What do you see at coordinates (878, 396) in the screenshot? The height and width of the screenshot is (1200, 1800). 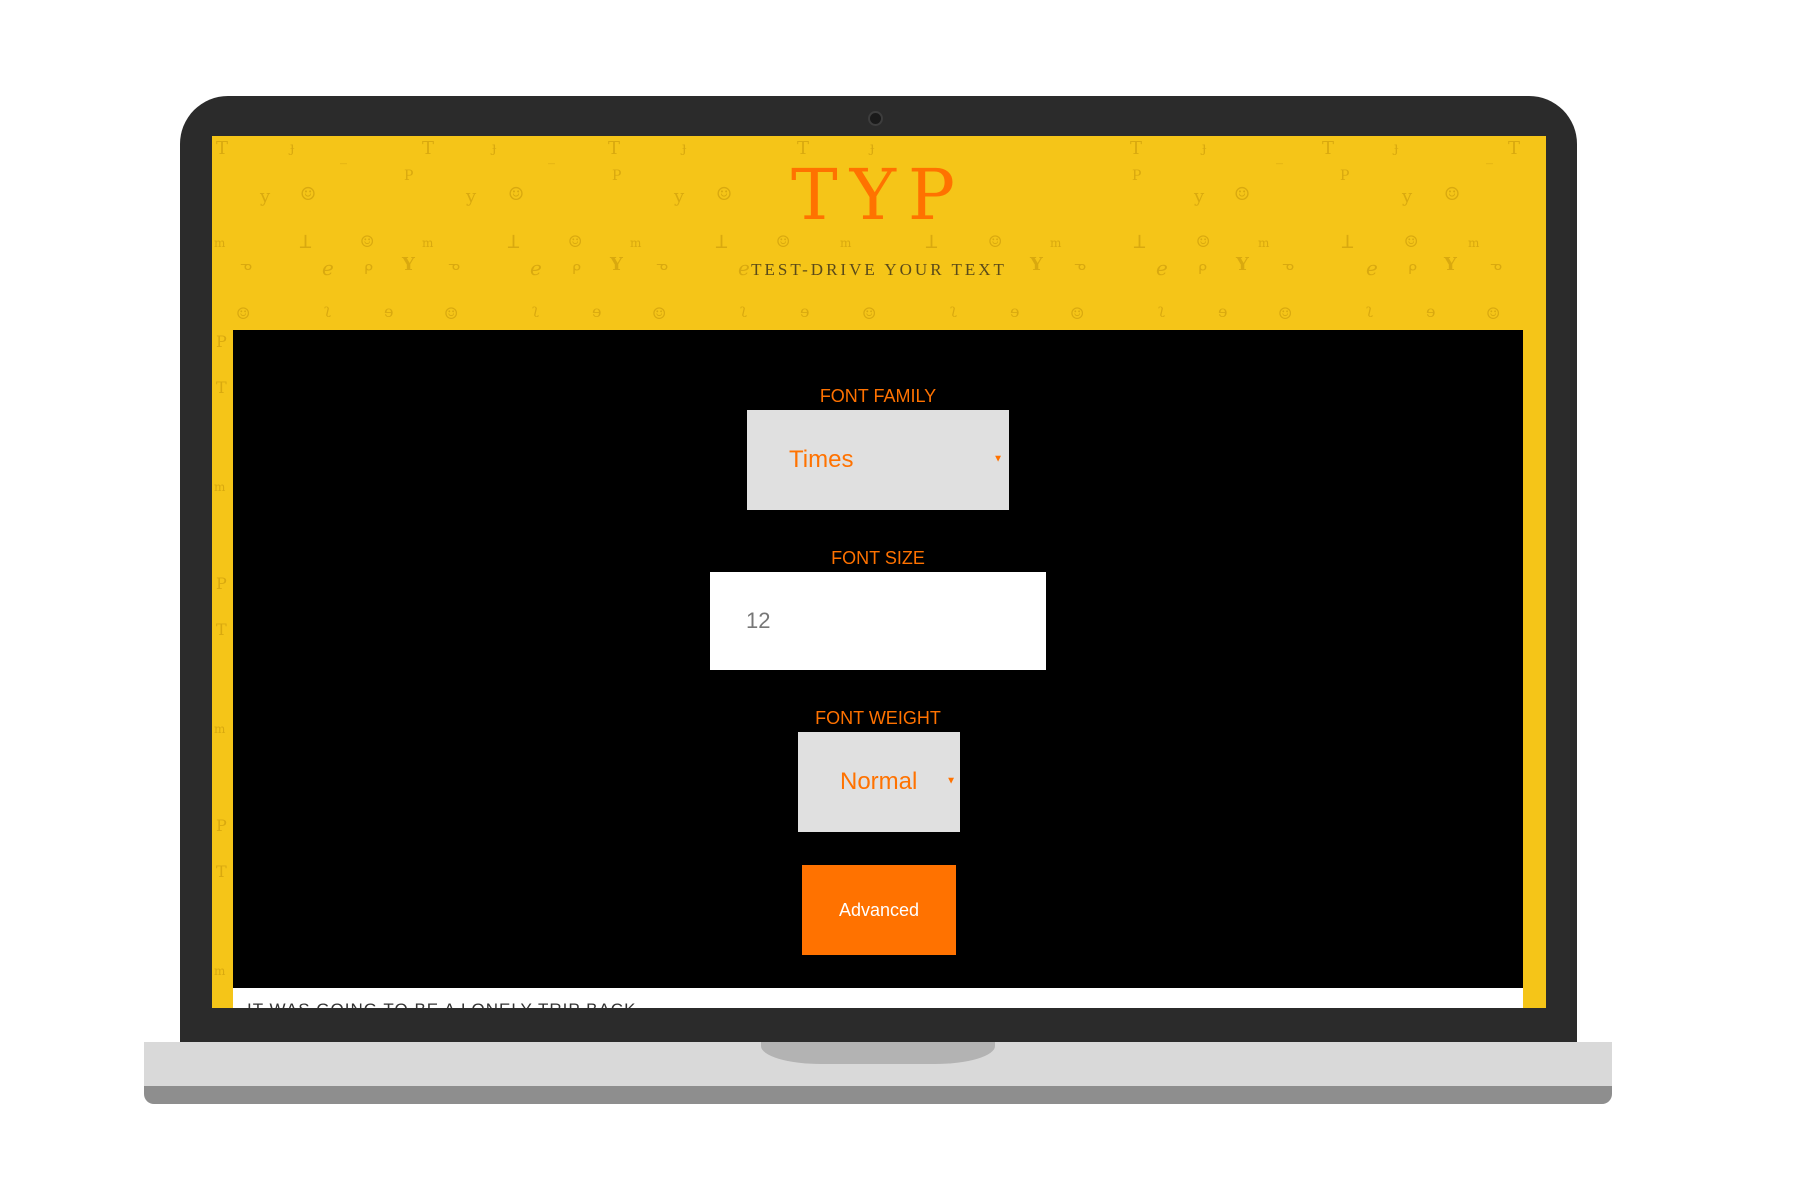 I see `font-family-label: FONT FAMILY` at bounding box center [878, 396].